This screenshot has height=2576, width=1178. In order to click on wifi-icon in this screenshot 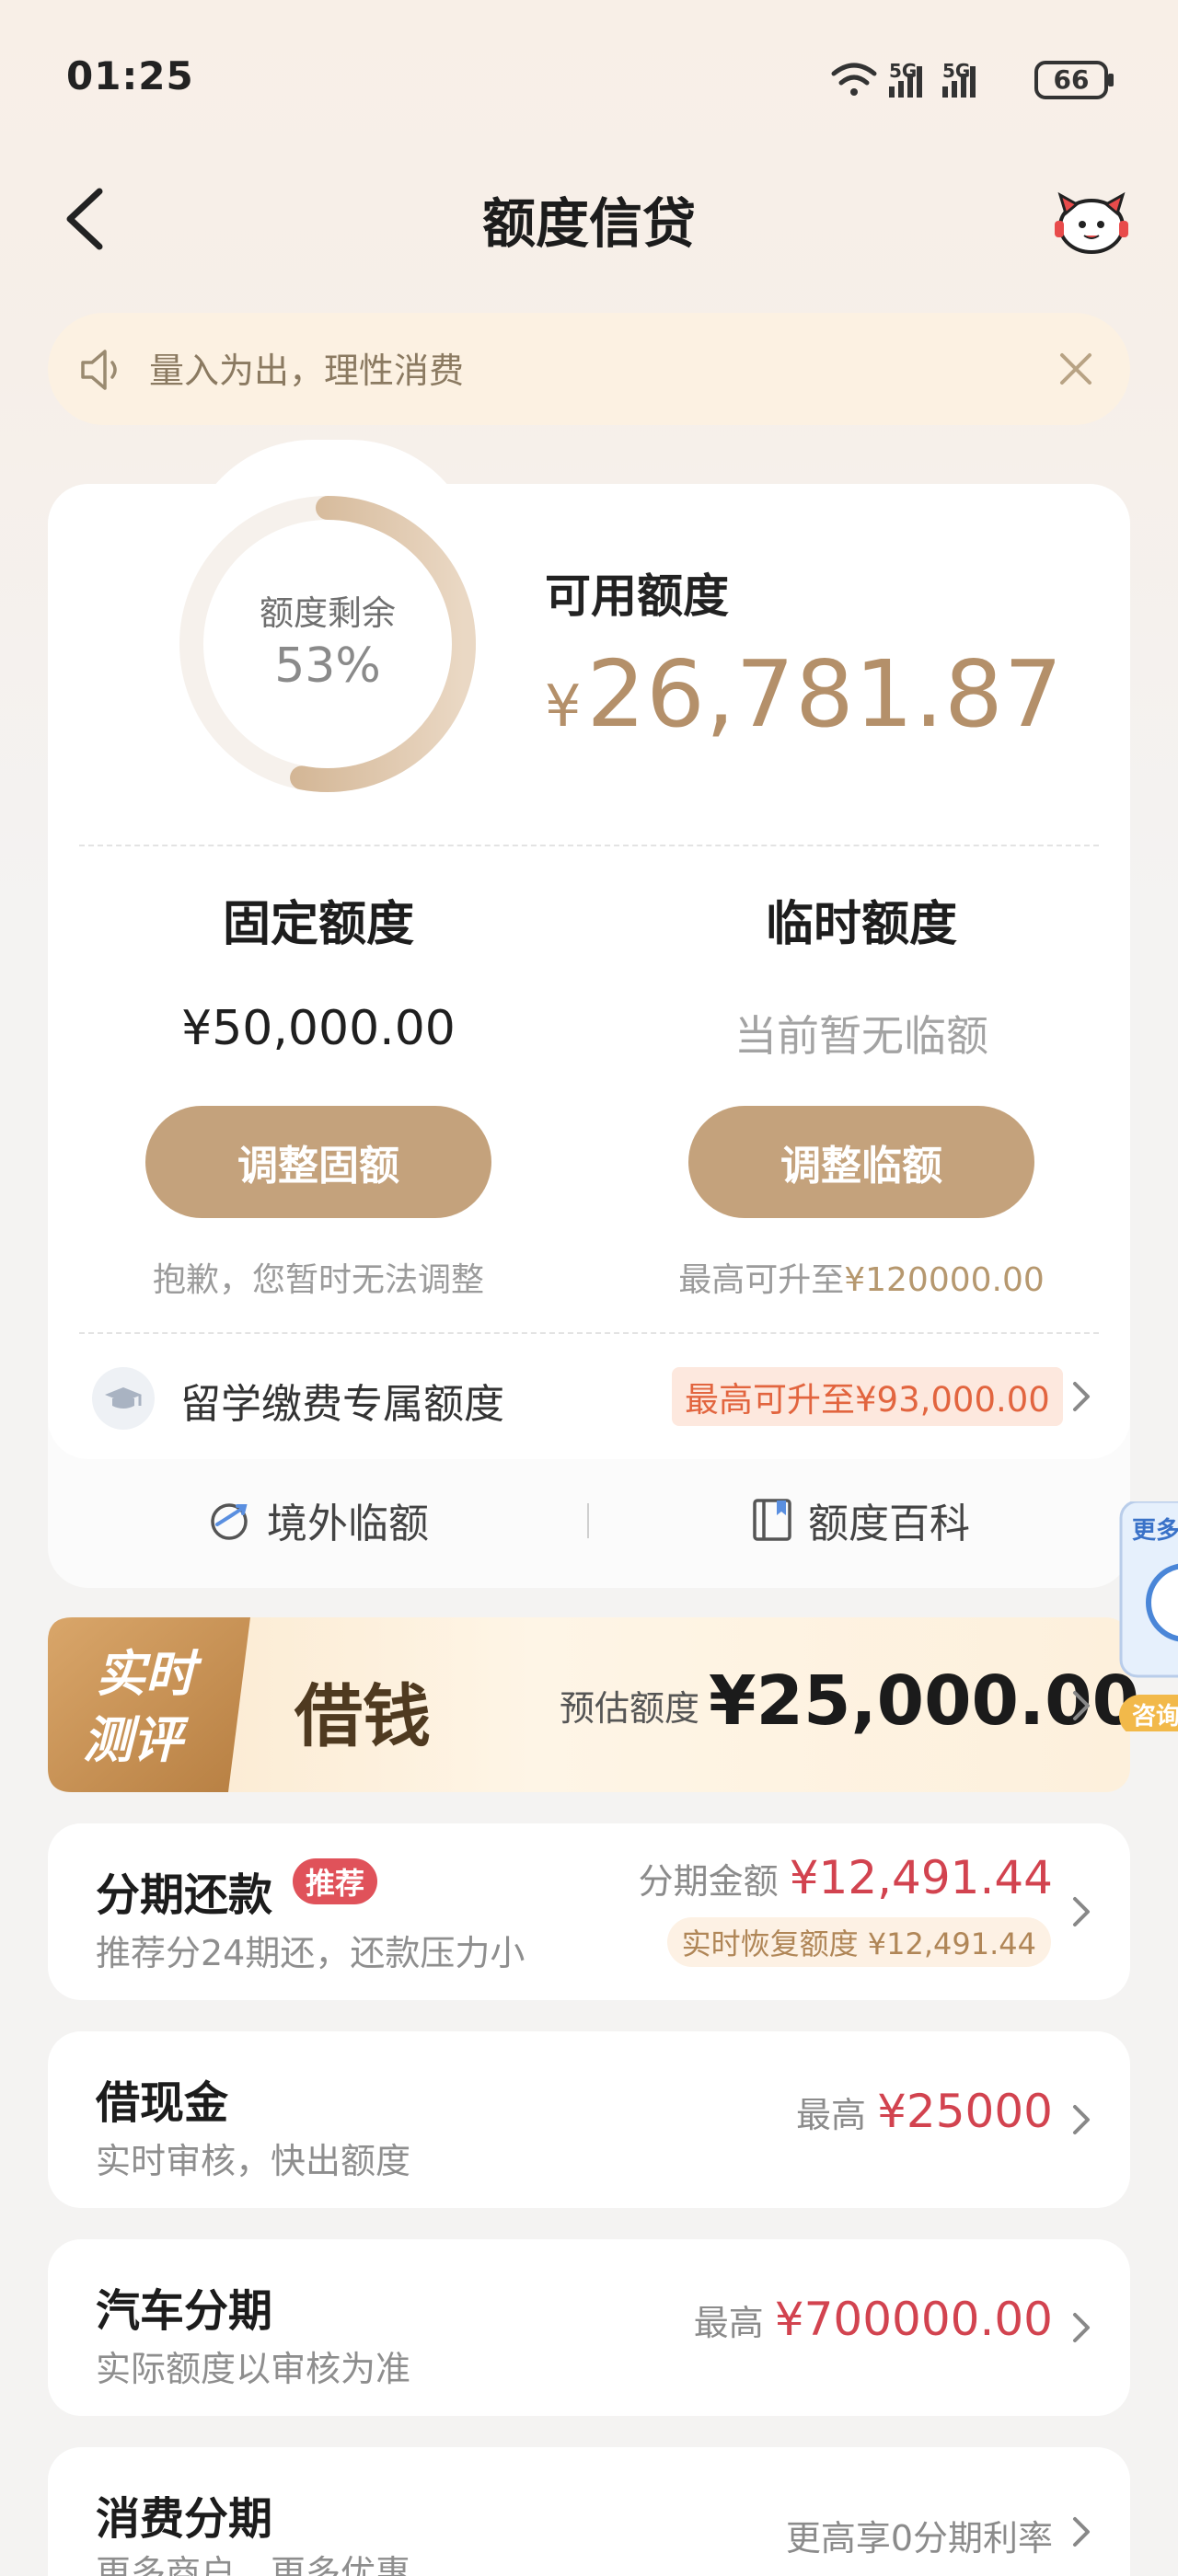, I will do `click(854, 79)`.